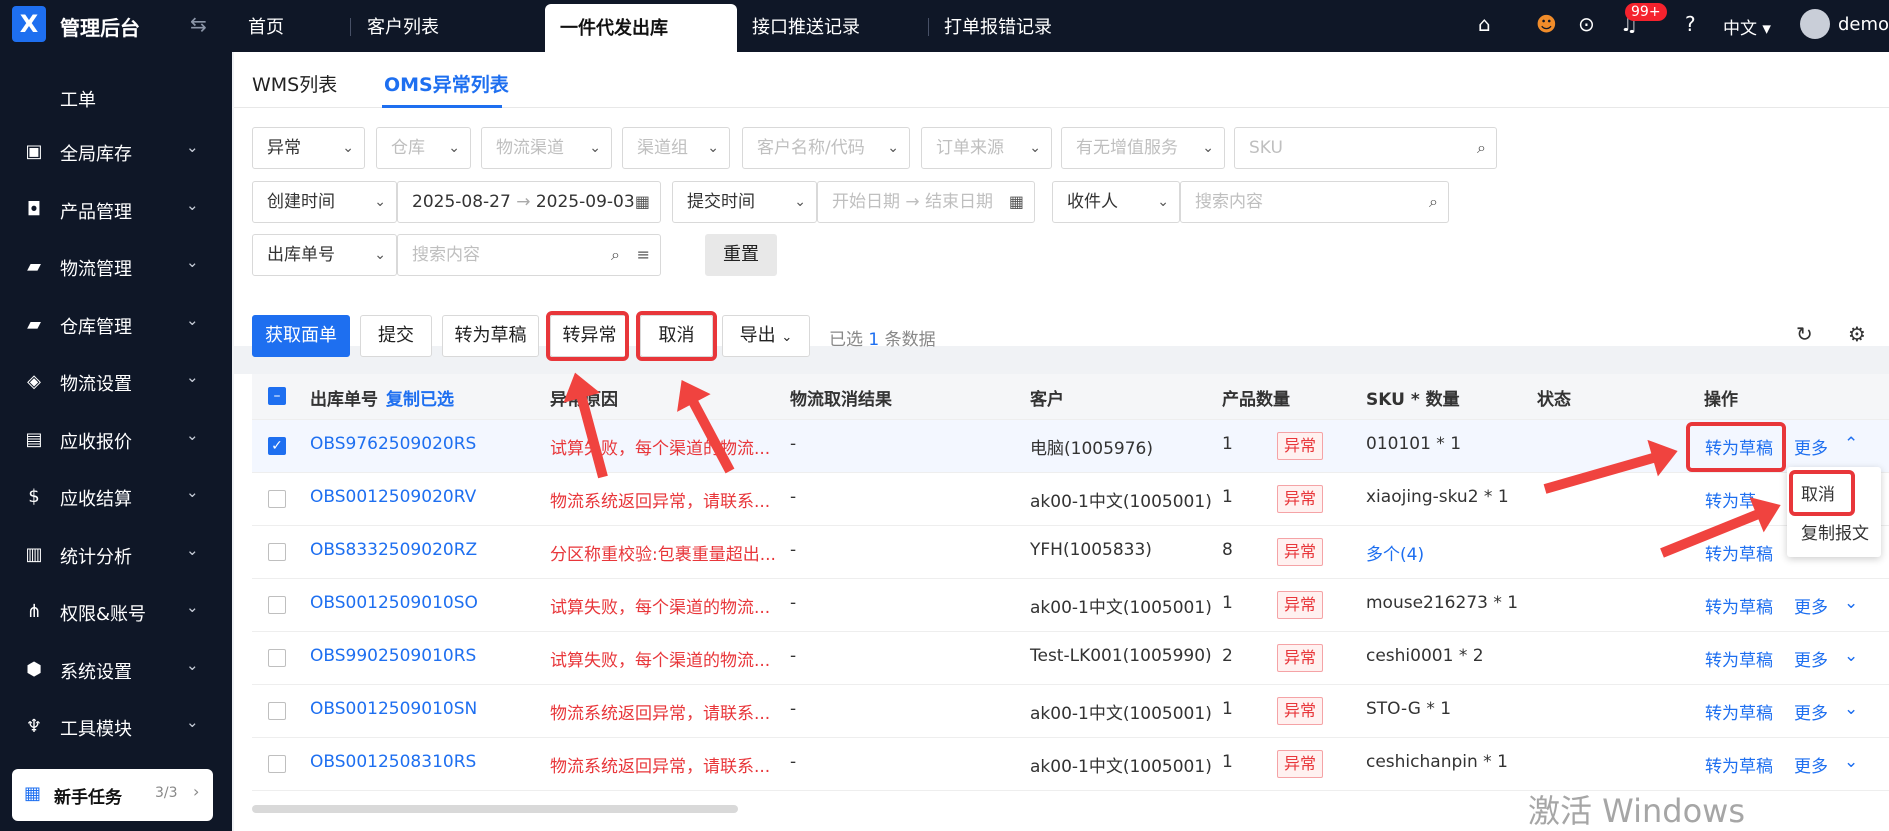 Image resolution: width=1889 pixels, height=831 pixels. What do you see at coordinates (1365, 148) in the screenshot?
I see `sku-input: SKU ⌕` at bounding box center [1365, 148].